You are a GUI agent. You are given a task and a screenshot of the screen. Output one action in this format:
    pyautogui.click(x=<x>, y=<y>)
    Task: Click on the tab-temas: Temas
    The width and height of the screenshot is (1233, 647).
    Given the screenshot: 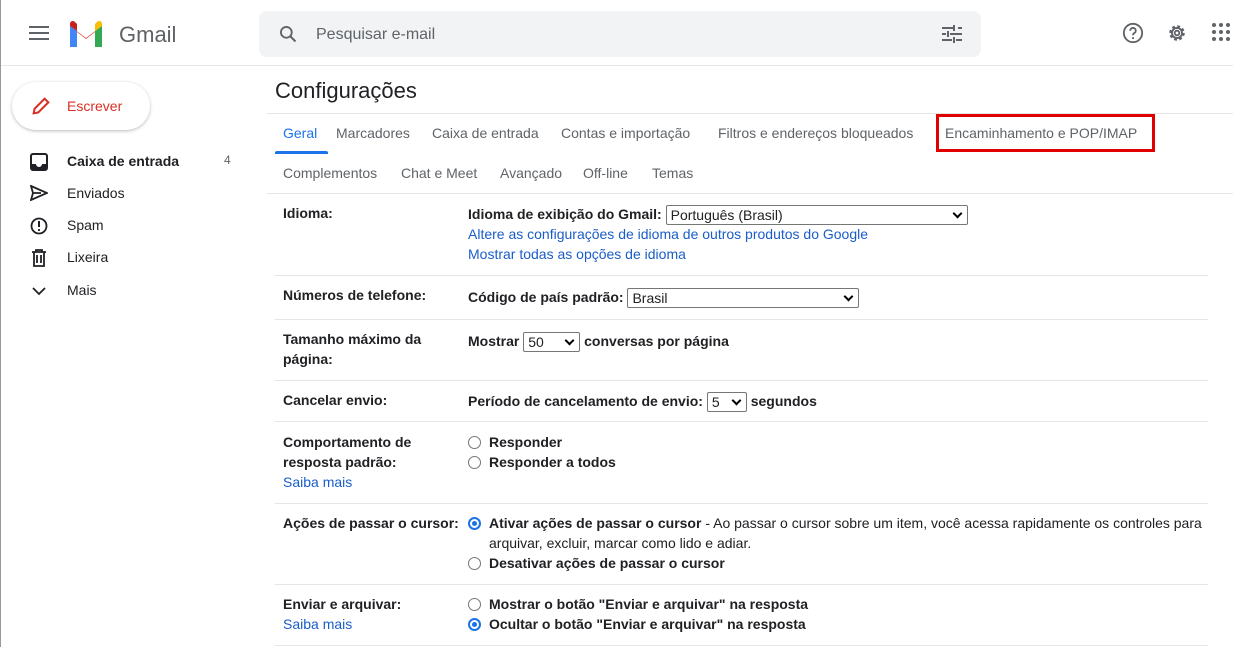 What is the action you would take?
    pyautogui.click(x=672, y=173)
    